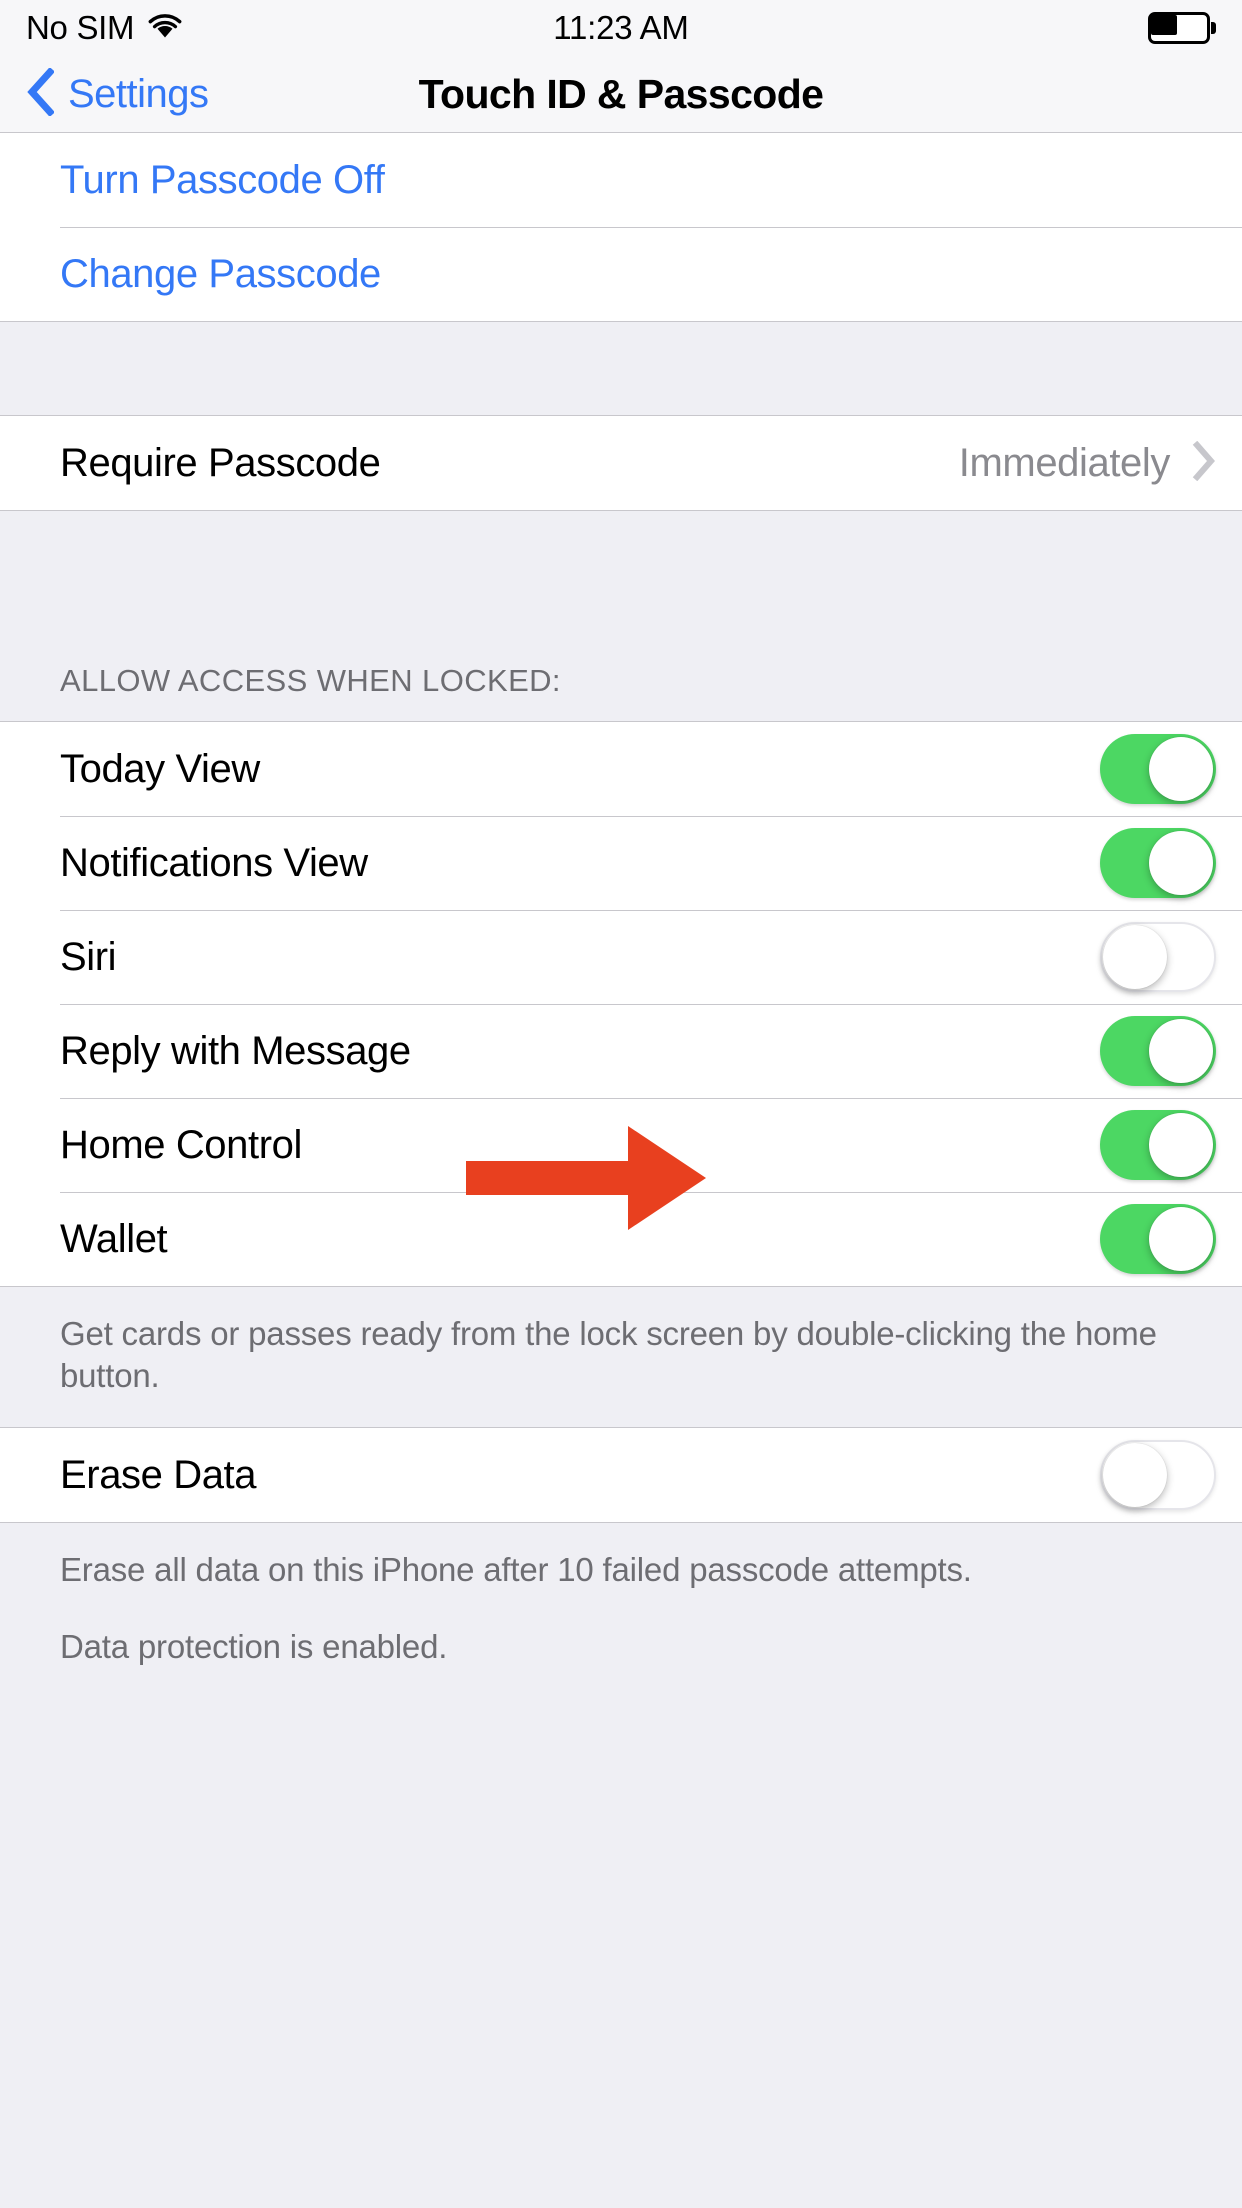 This screenshot has width=1242, height=2208. I want to click on status-bar-clock: 11:23 AM, so click(621, 27).